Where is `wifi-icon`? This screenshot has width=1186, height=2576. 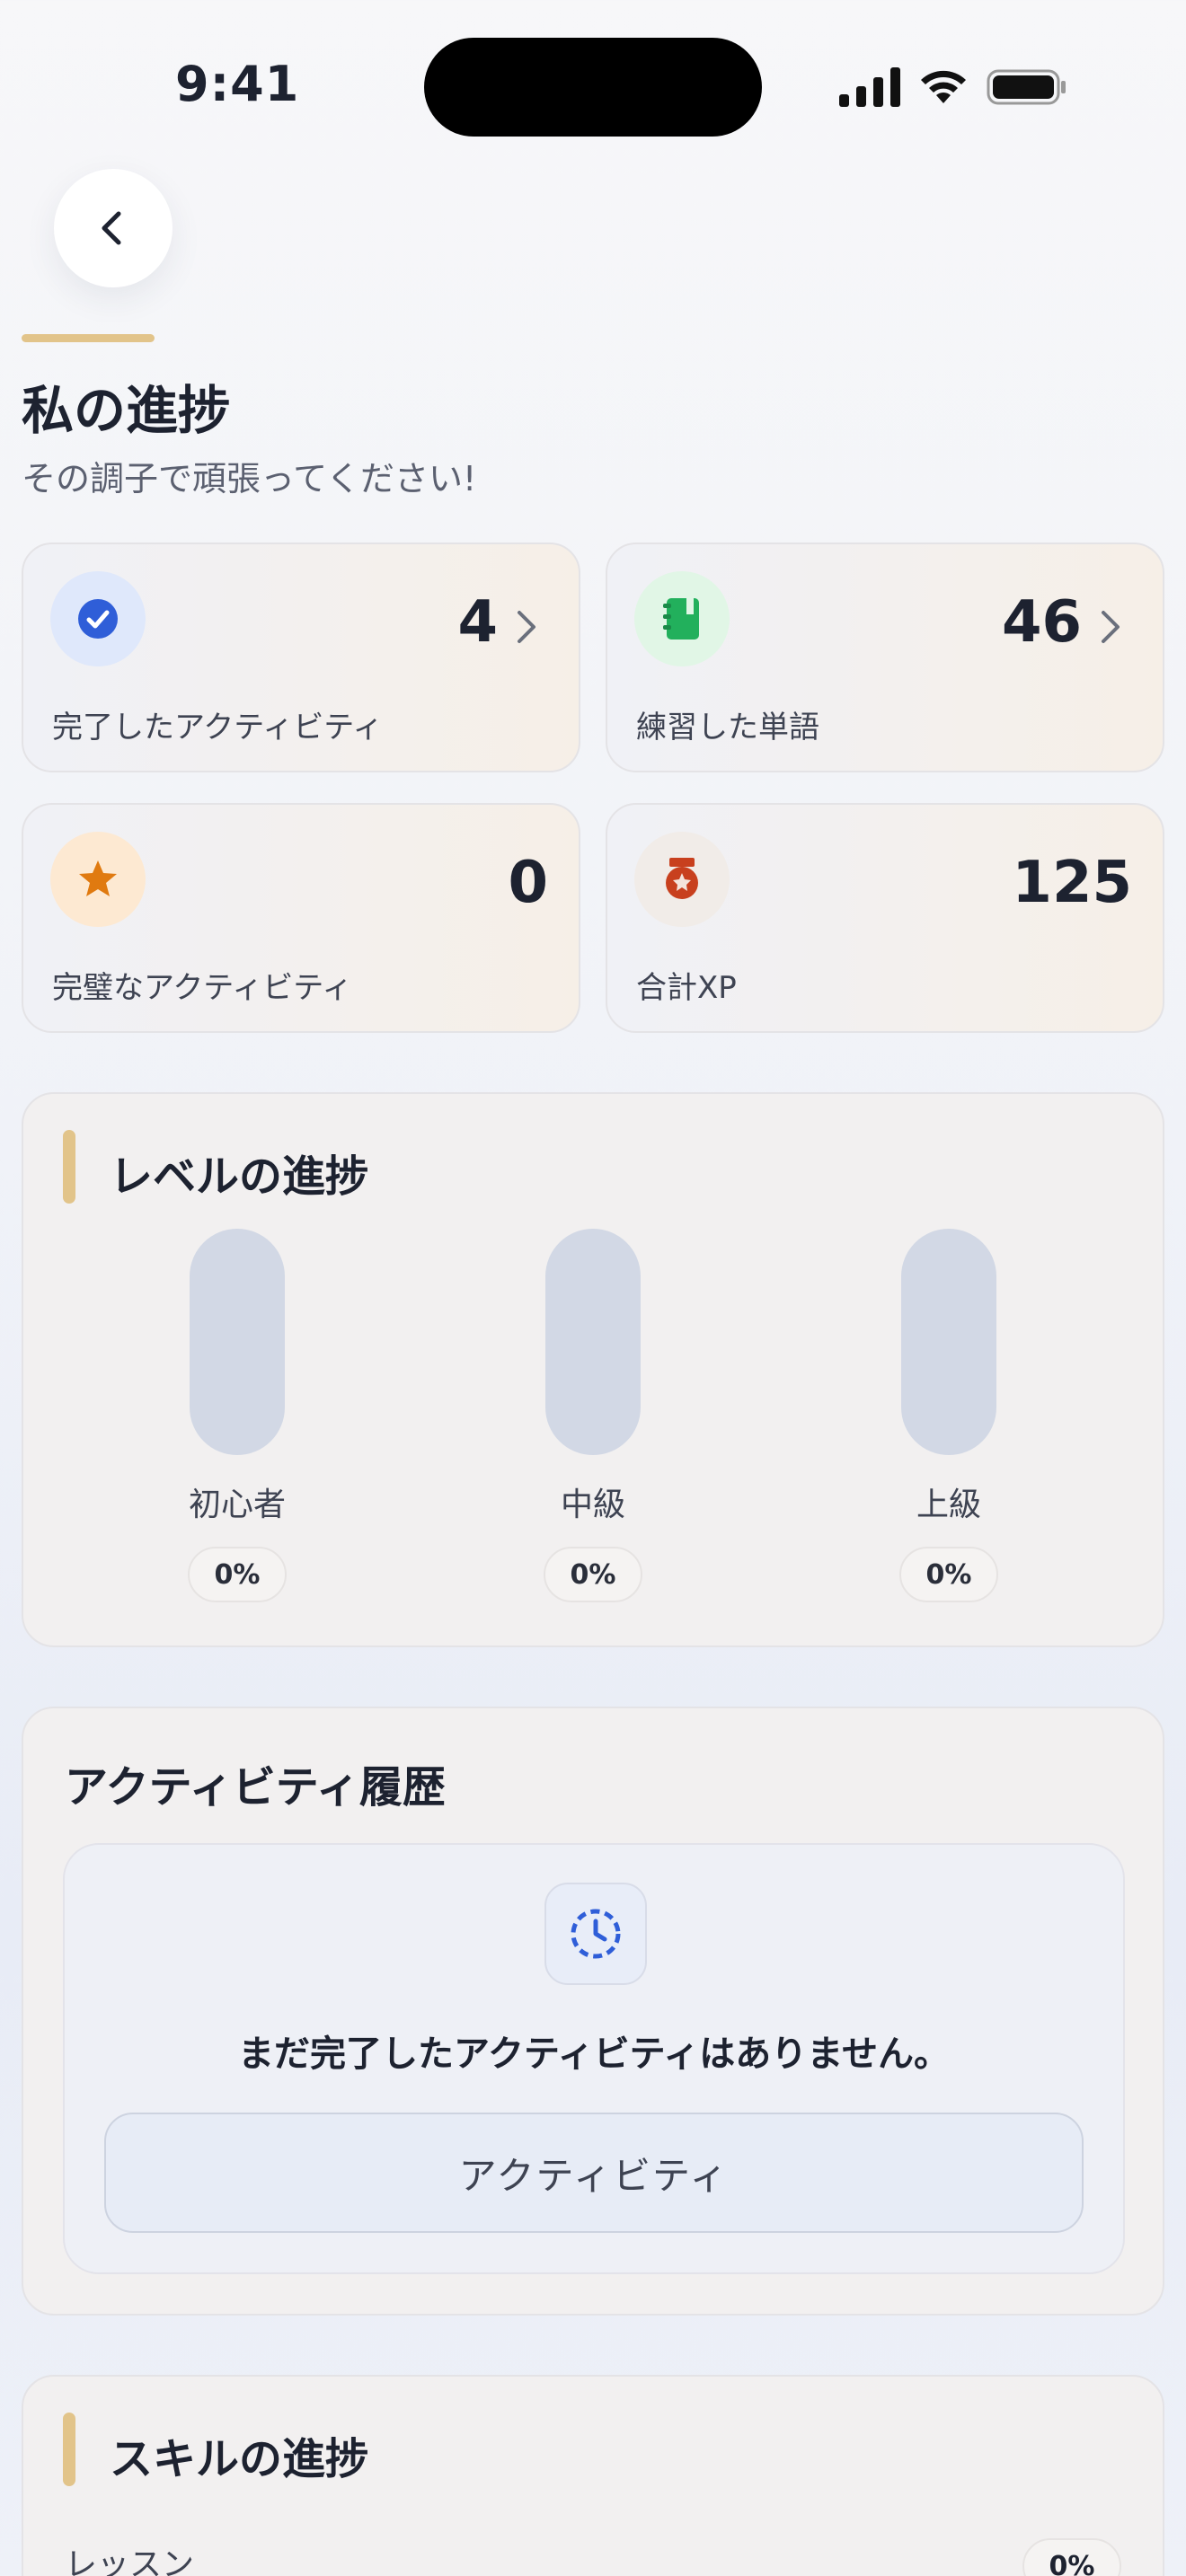
wifi-icon is located at coordinates (943, 86).